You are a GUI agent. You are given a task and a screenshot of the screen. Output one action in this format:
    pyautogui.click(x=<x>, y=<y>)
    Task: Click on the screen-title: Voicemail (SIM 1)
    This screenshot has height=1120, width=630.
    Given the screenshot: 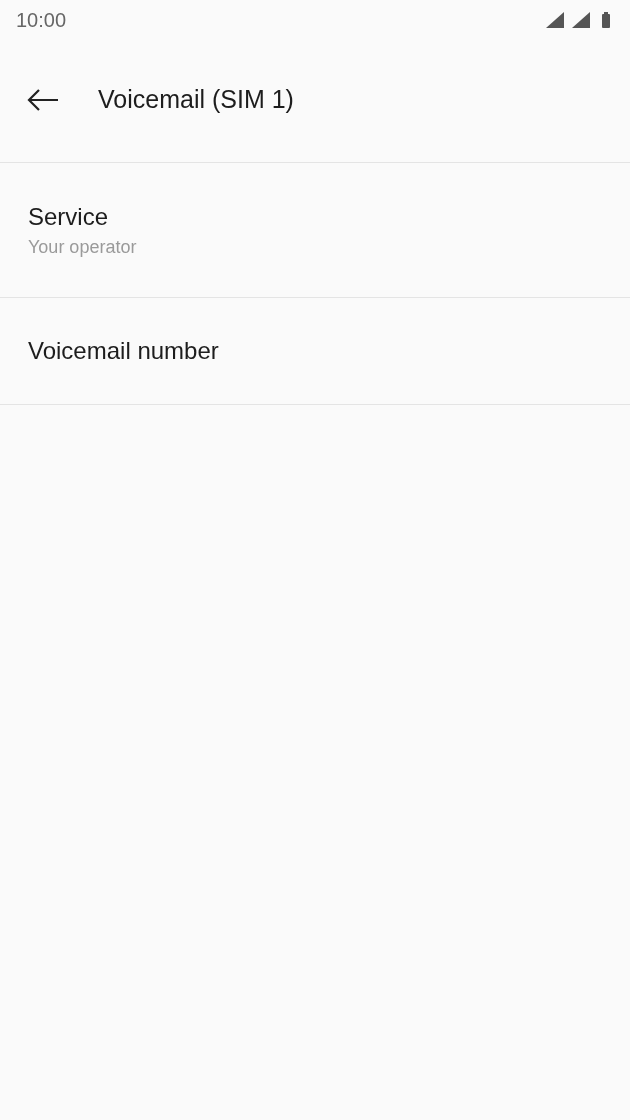 What is the action you would take?
    pyautogui.click(x=196, y=99)
    